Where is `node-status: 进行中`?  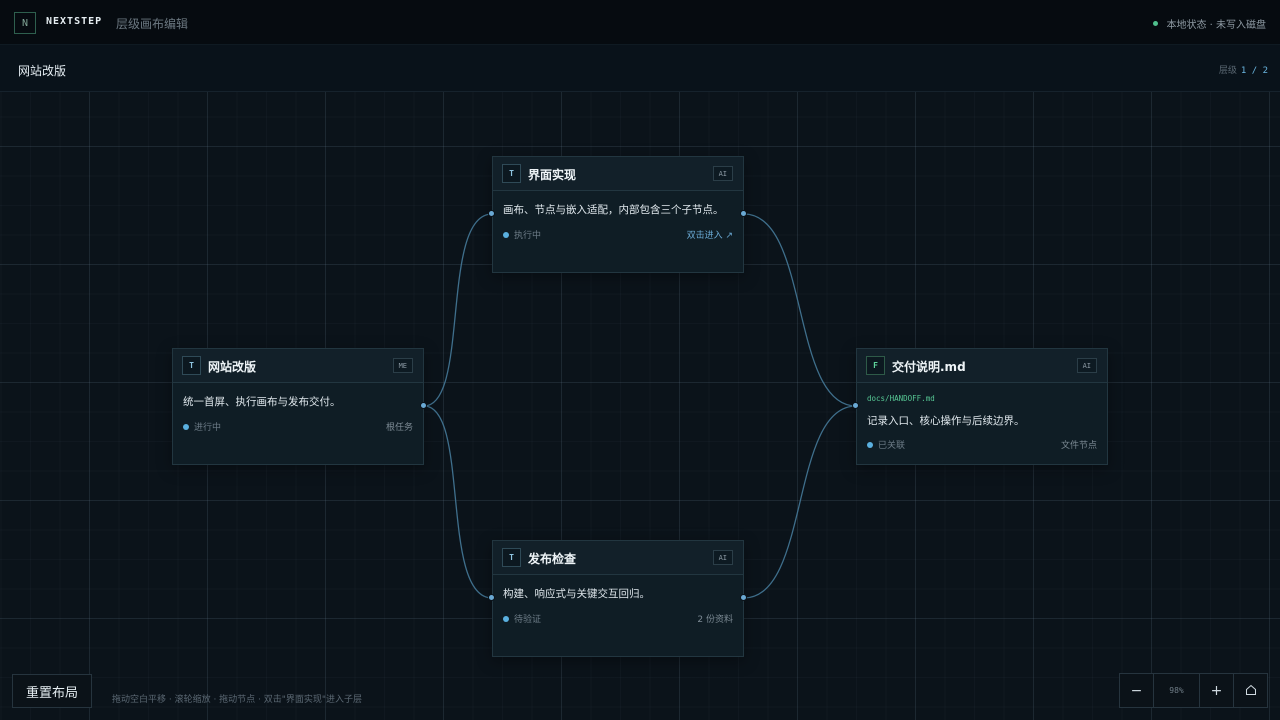 node-status: 进行中 is located at coordinates (202, 426).